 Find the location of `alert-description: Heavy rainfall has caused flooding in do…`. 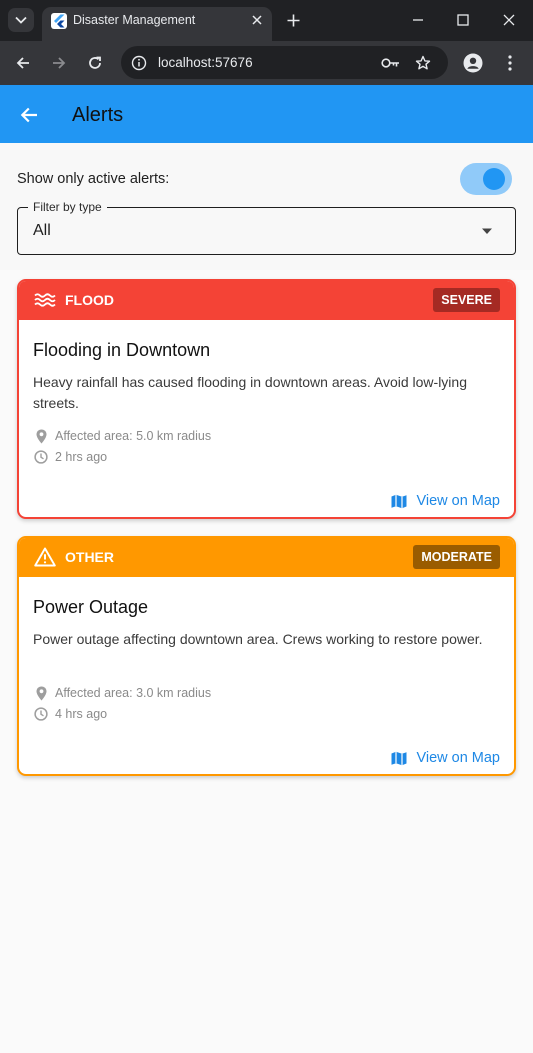

alert-description: Heavy rainfall has caused flooding in do… is located at coordinates (250, 392).